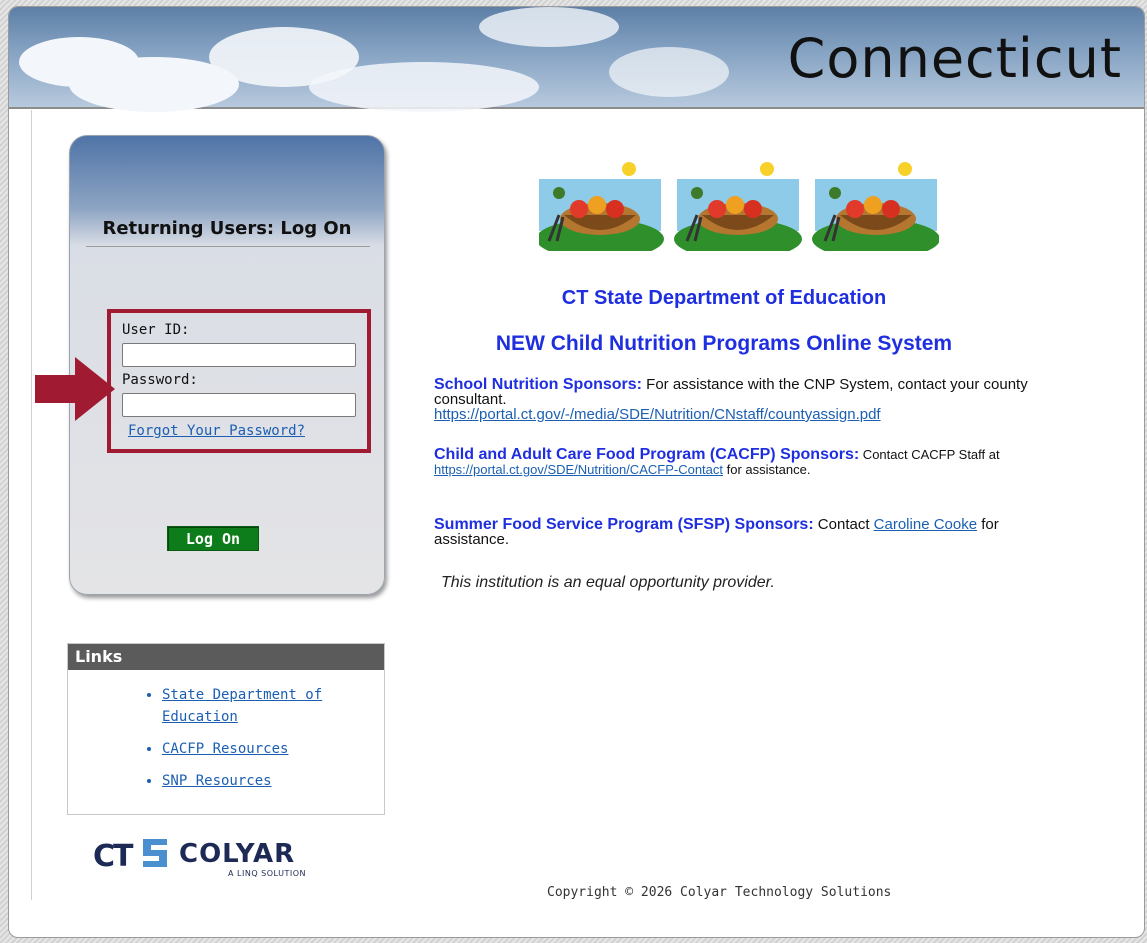  Describe the element at coordinates (273, 781) in the screenshot. I see `list-item: SNP Resources` at that location.